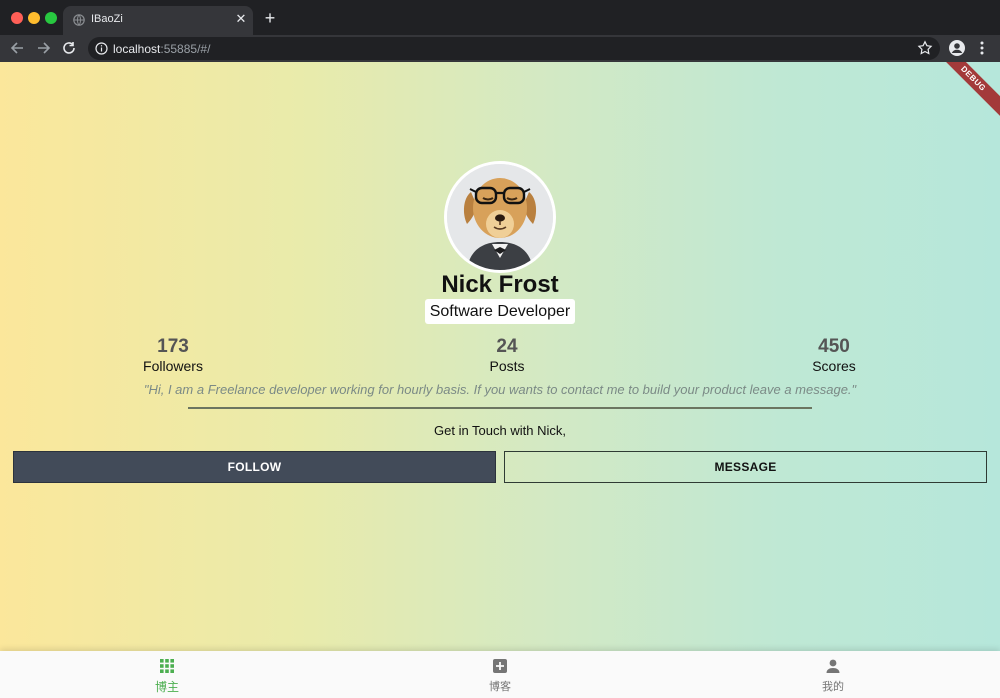 The image size is (1000, 698). Describe the element at coordinates (241, 19) in the screenshot. I see `close-tab-icon: ✕` at that location.